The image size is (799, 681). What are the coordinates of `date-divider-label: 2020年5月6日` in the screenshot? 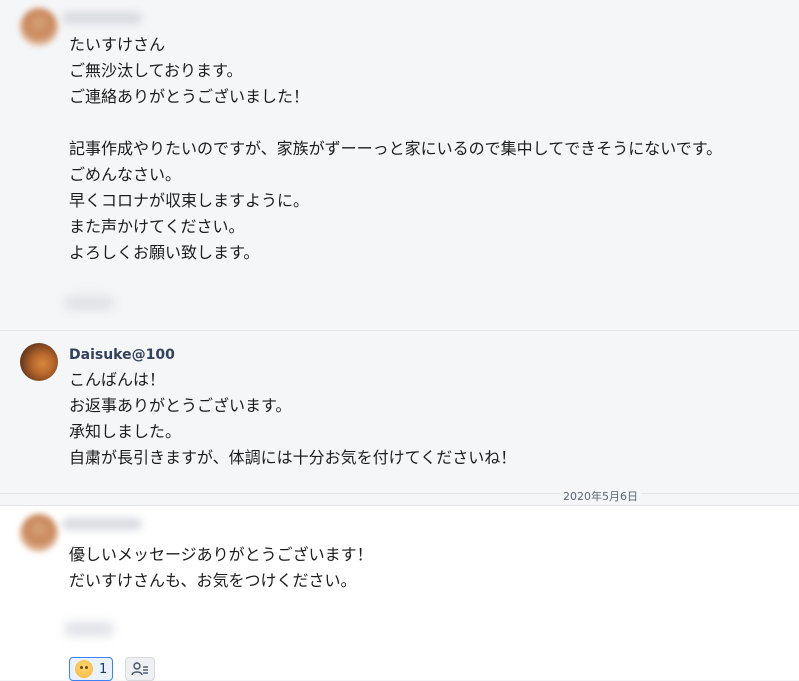 It's located at (600, 496).